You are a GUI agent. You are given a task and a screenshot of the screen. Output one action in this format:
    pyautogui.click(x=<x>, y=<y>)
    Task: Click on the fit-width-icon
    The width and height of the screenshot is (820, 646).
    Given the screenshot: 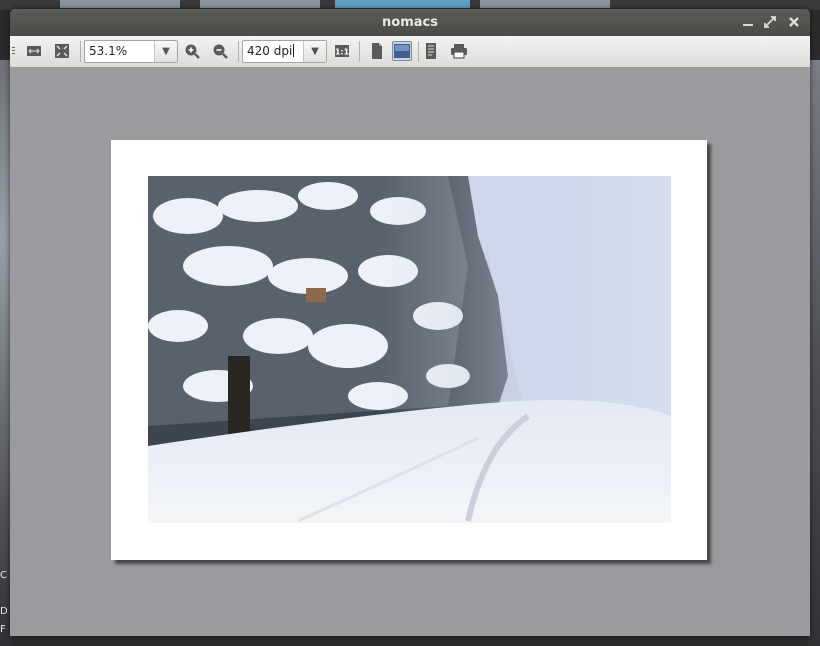 What is the action you would take?
    pyautogui.click(x=34, y=51)
    